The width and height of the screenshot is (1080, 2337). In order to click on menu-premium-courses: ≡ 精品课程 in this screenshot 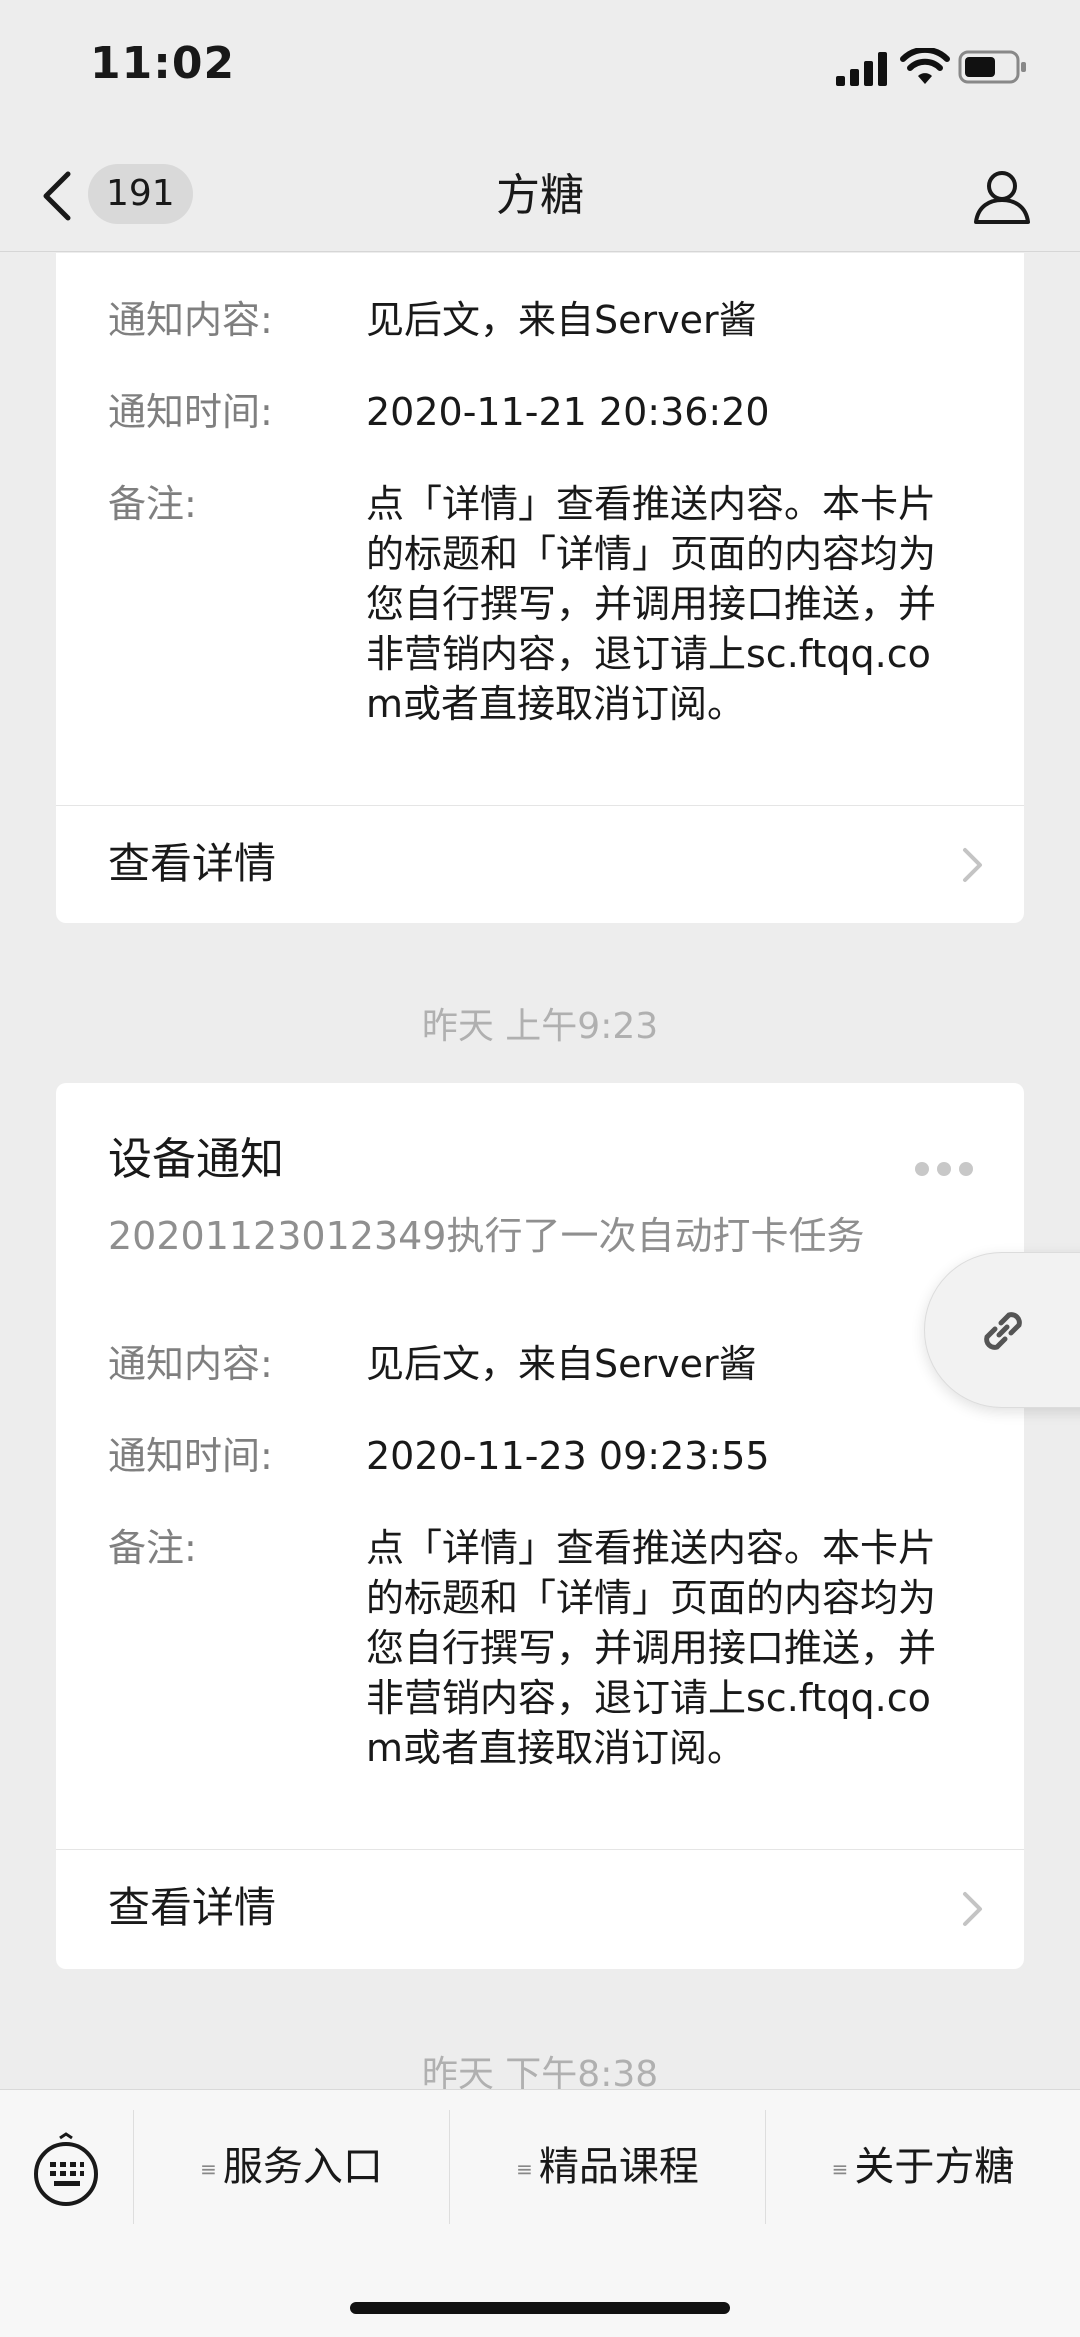, I will do `click(607, 2167)`.